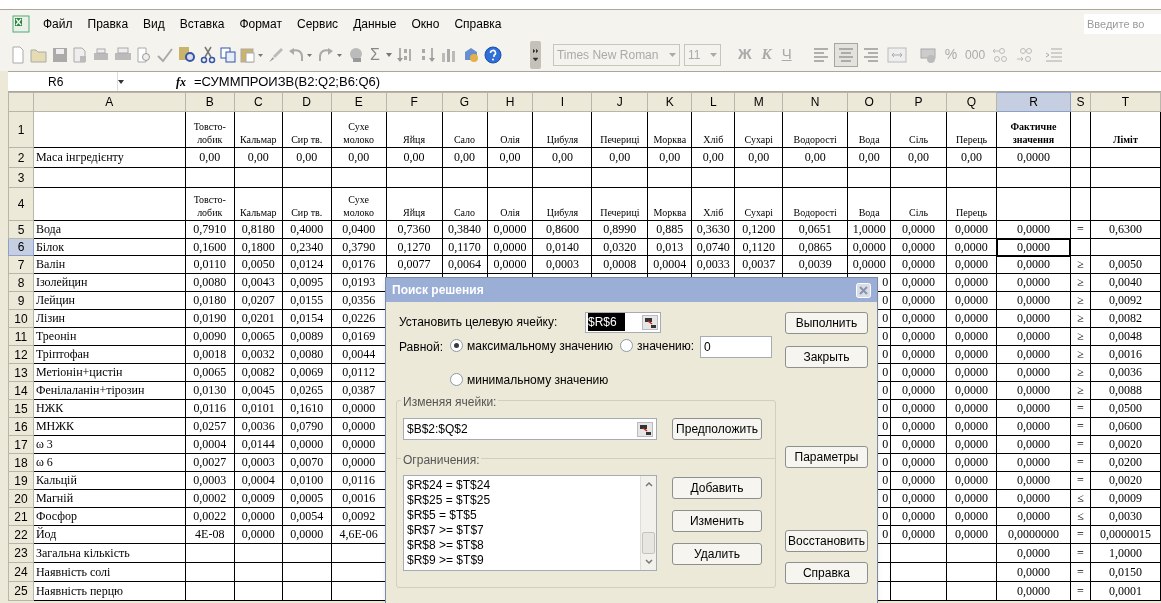 The height and width of the screenshot is (603, 1161). What do you see at coordinates (307, 102) in the screenshot?
I see `column-header: D` at bounding box center [307, 102].